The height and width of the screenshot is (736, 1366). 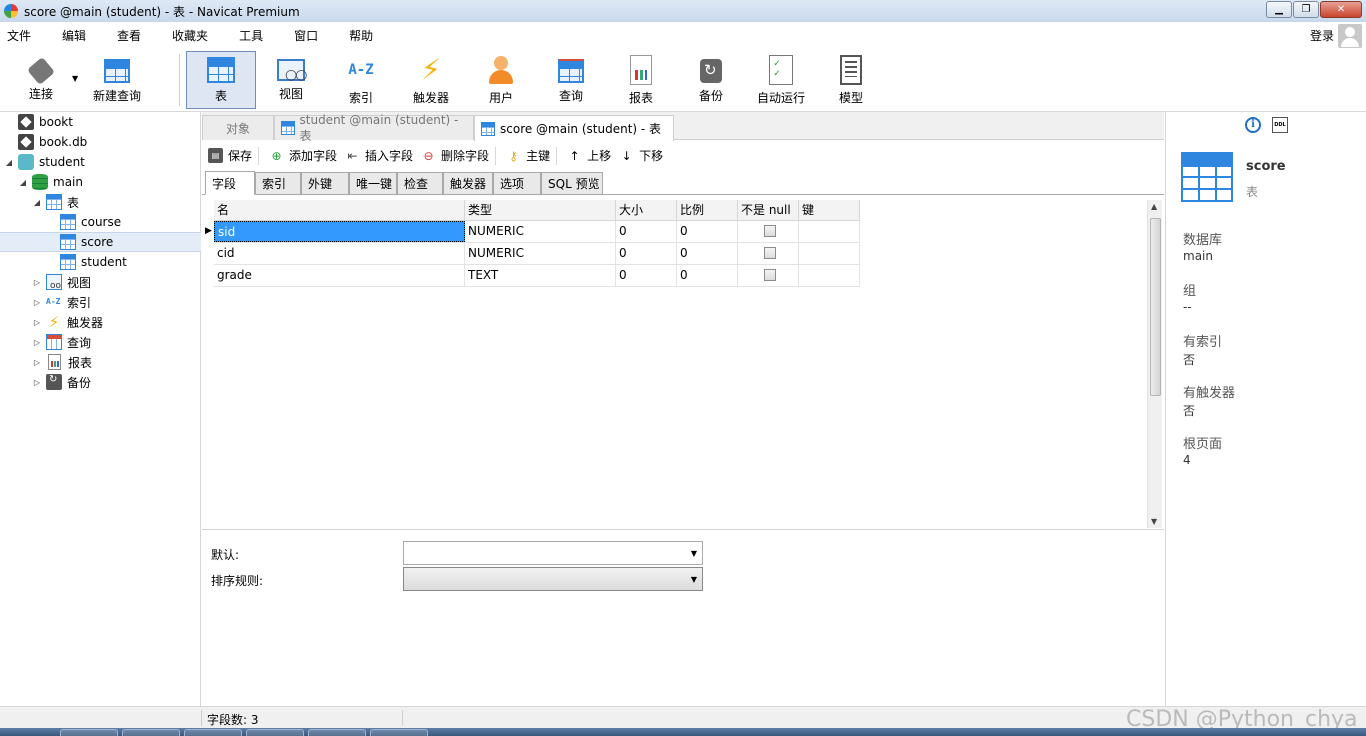 What do you see at coordinates (192, 35) in the screenshot?
I see `menu-favorites: 收藏夹` at bounding box center [192, 35].